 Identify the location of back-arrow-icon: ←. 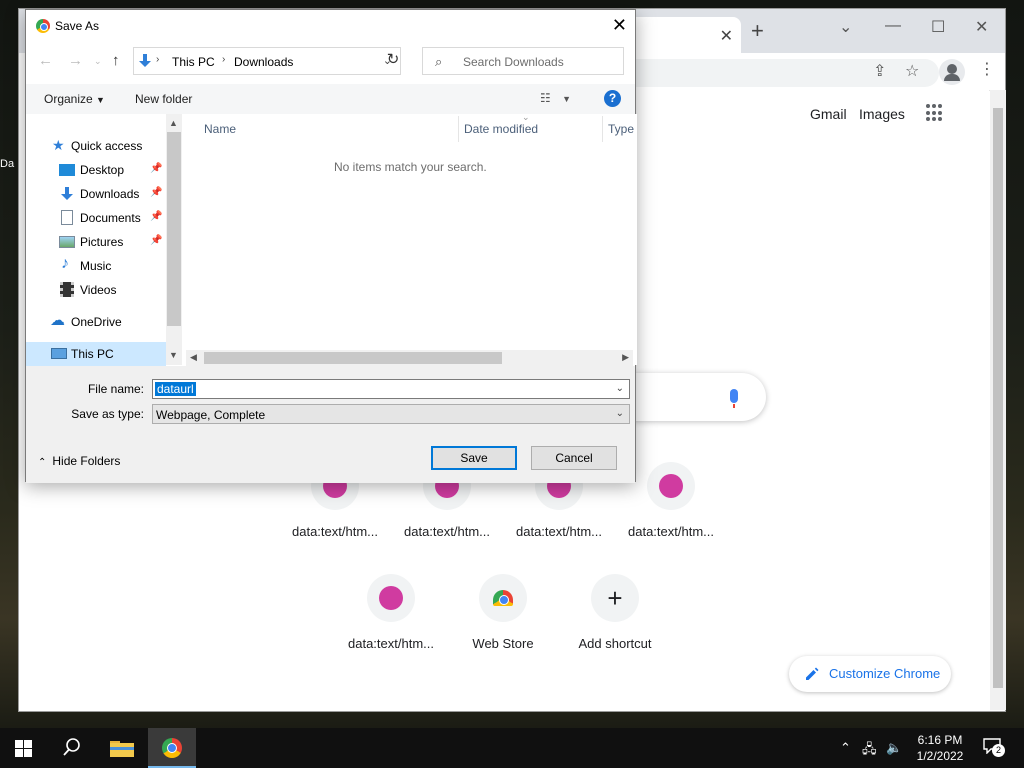
(45, 60).